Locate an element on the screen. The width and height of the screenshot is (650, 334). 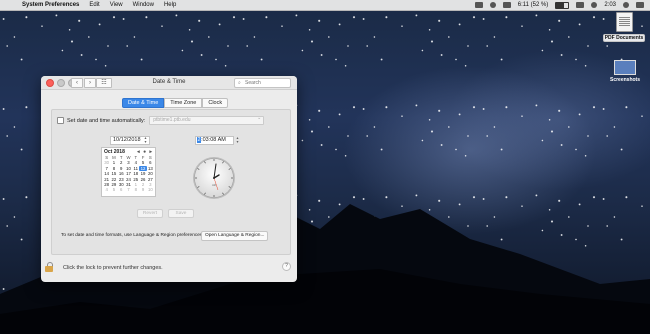
search-field: ⌕ is located at coordinates (262, 83).